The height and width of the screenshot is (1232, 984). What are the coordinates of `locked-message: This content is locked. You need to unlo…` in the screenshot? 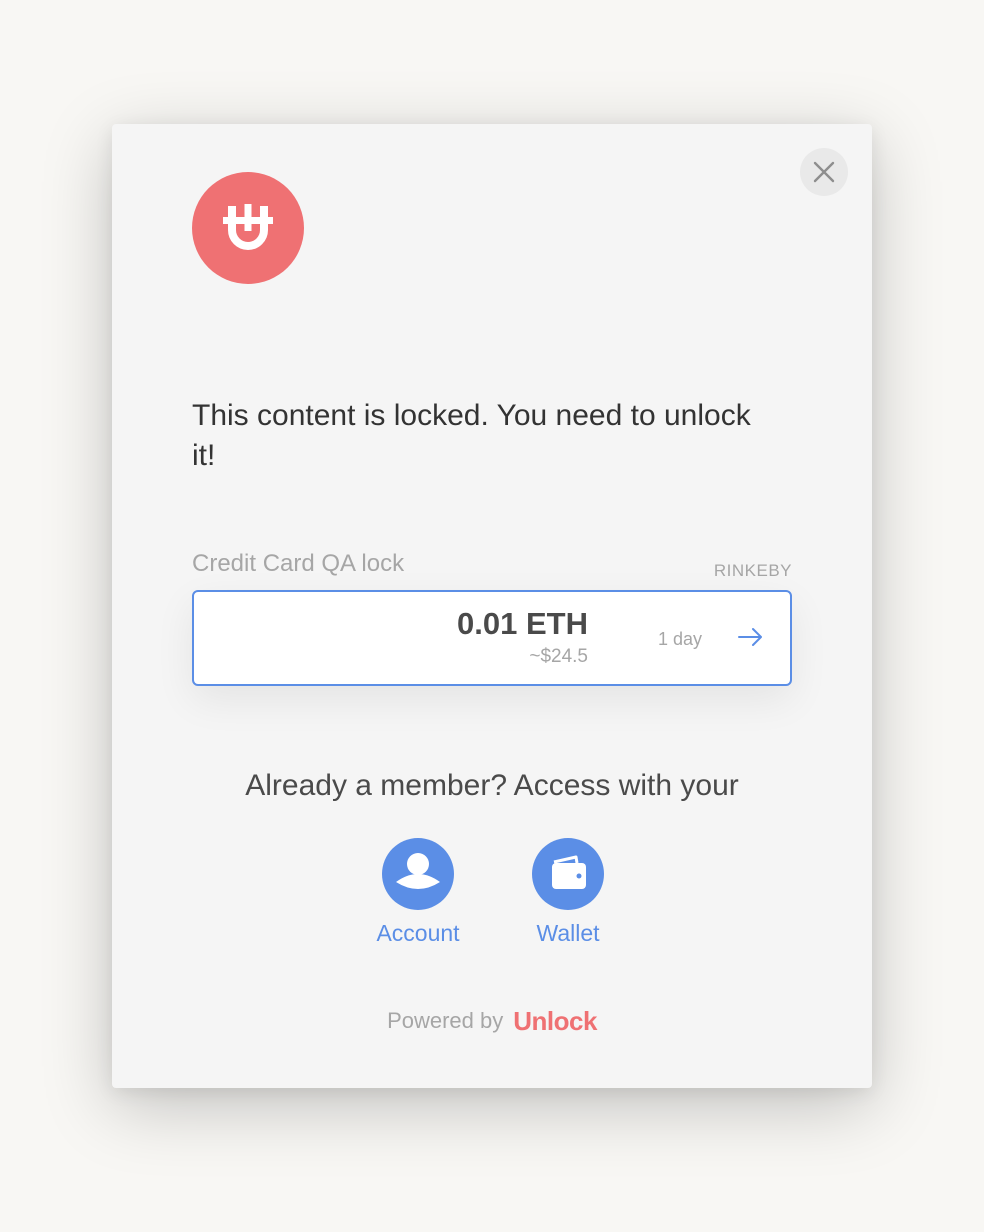 It's located at (471, 435).